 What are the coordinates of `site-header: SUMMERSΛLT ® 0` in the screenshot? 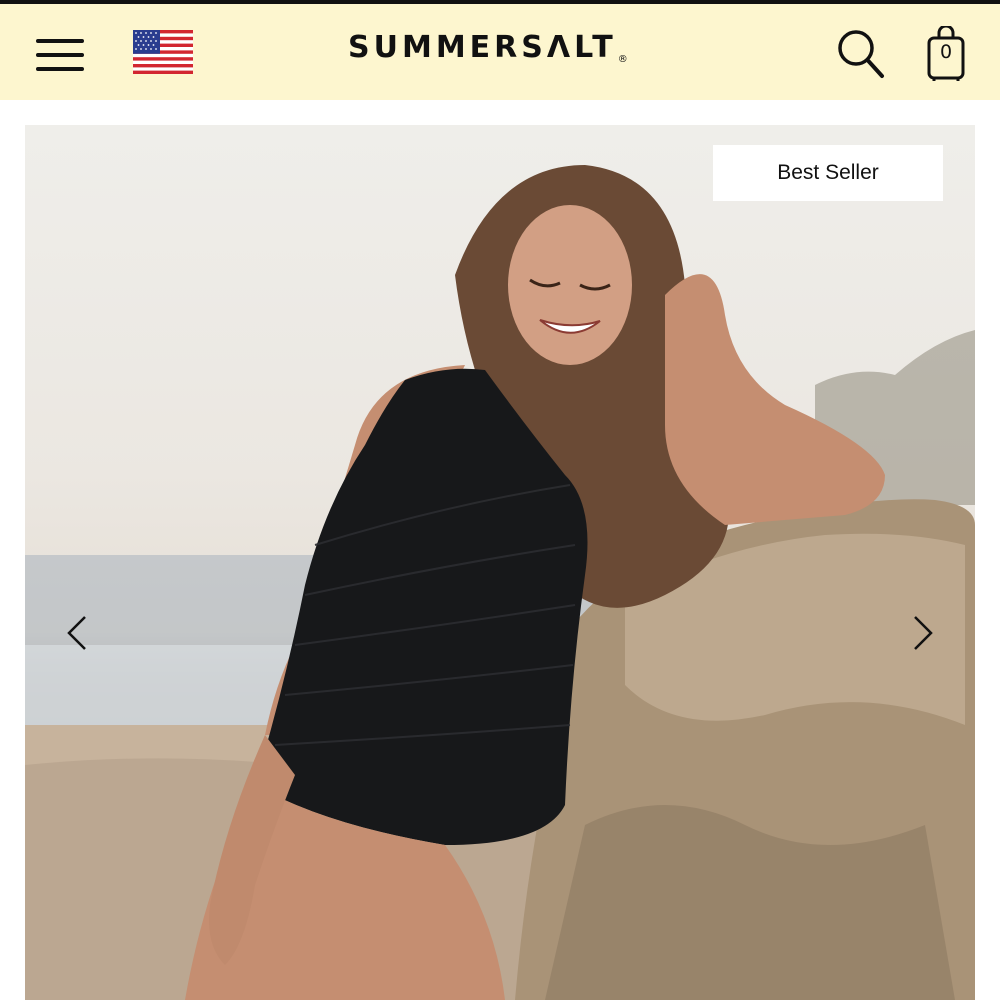 It's located at (500, 52).